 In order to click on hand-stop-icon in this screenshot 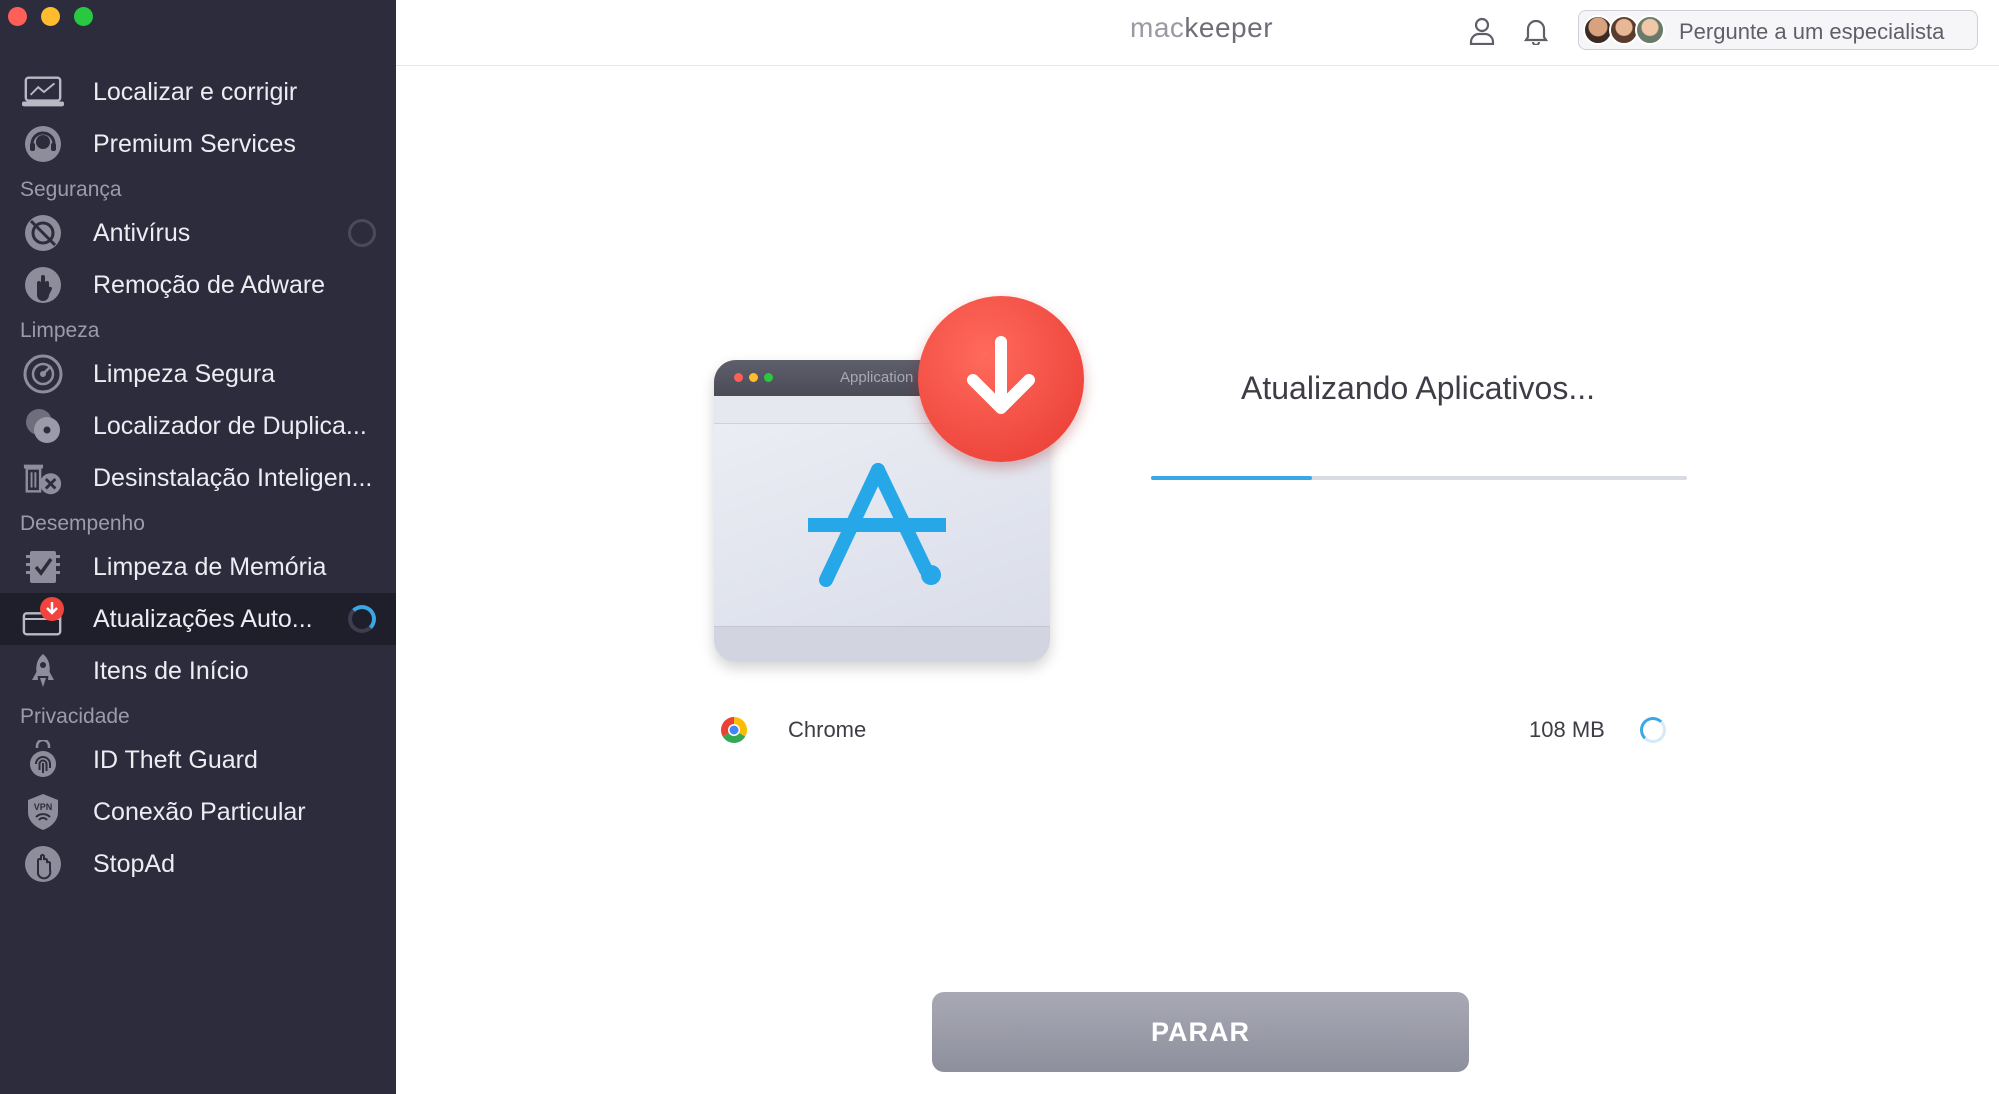, I will do `click(43, 285)`.